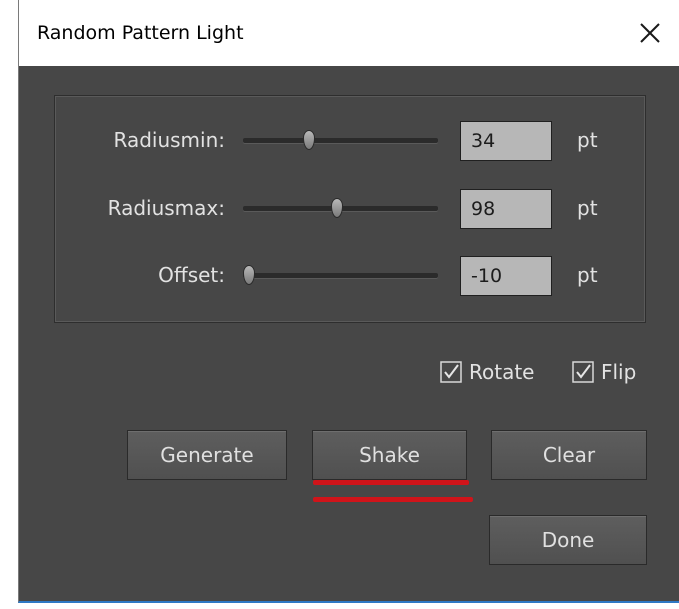  Describe the element at coordinates (502, 372) in the screenshot. I see `rotate-label: Rotate` at that location.